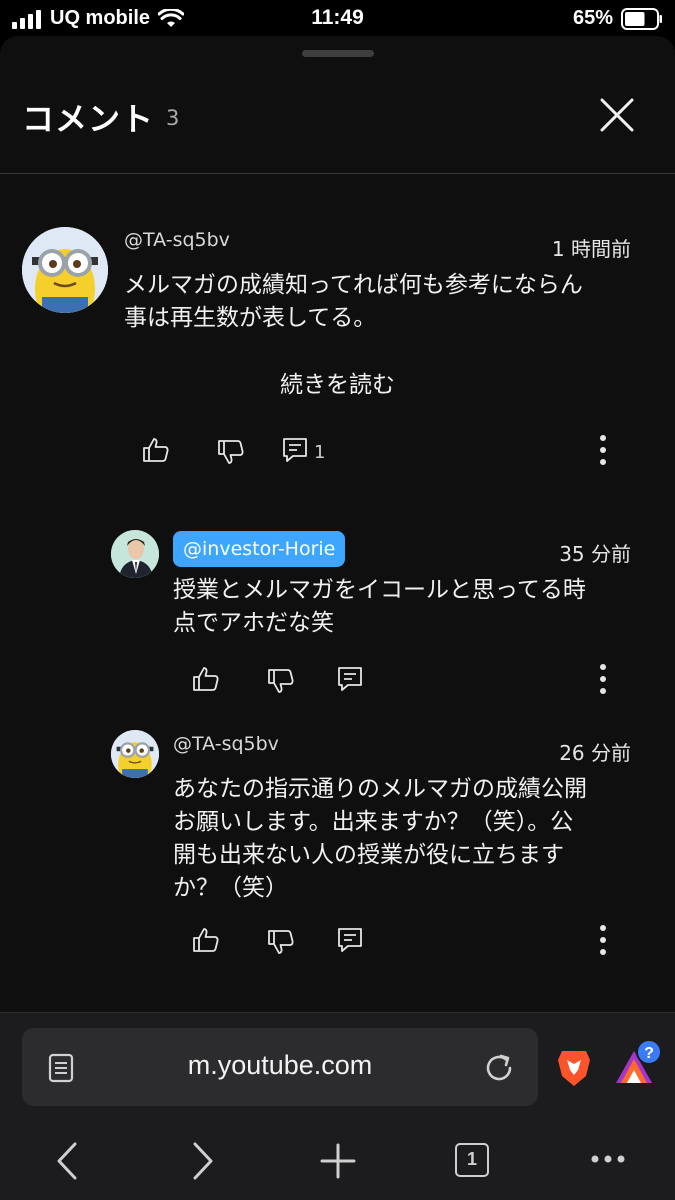 The width and height of the screenshot is (675, 1200). I want to click on reply-time: 35 分前, so click(595, 554).